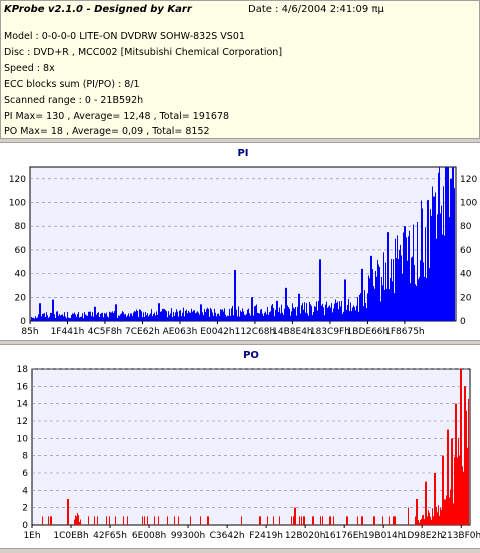 The height and width of the screenshot is (553, 480). Describe the element at coordinates (468, 204) in the screenshot. I see `y-tick-label-right: 100` at that location.